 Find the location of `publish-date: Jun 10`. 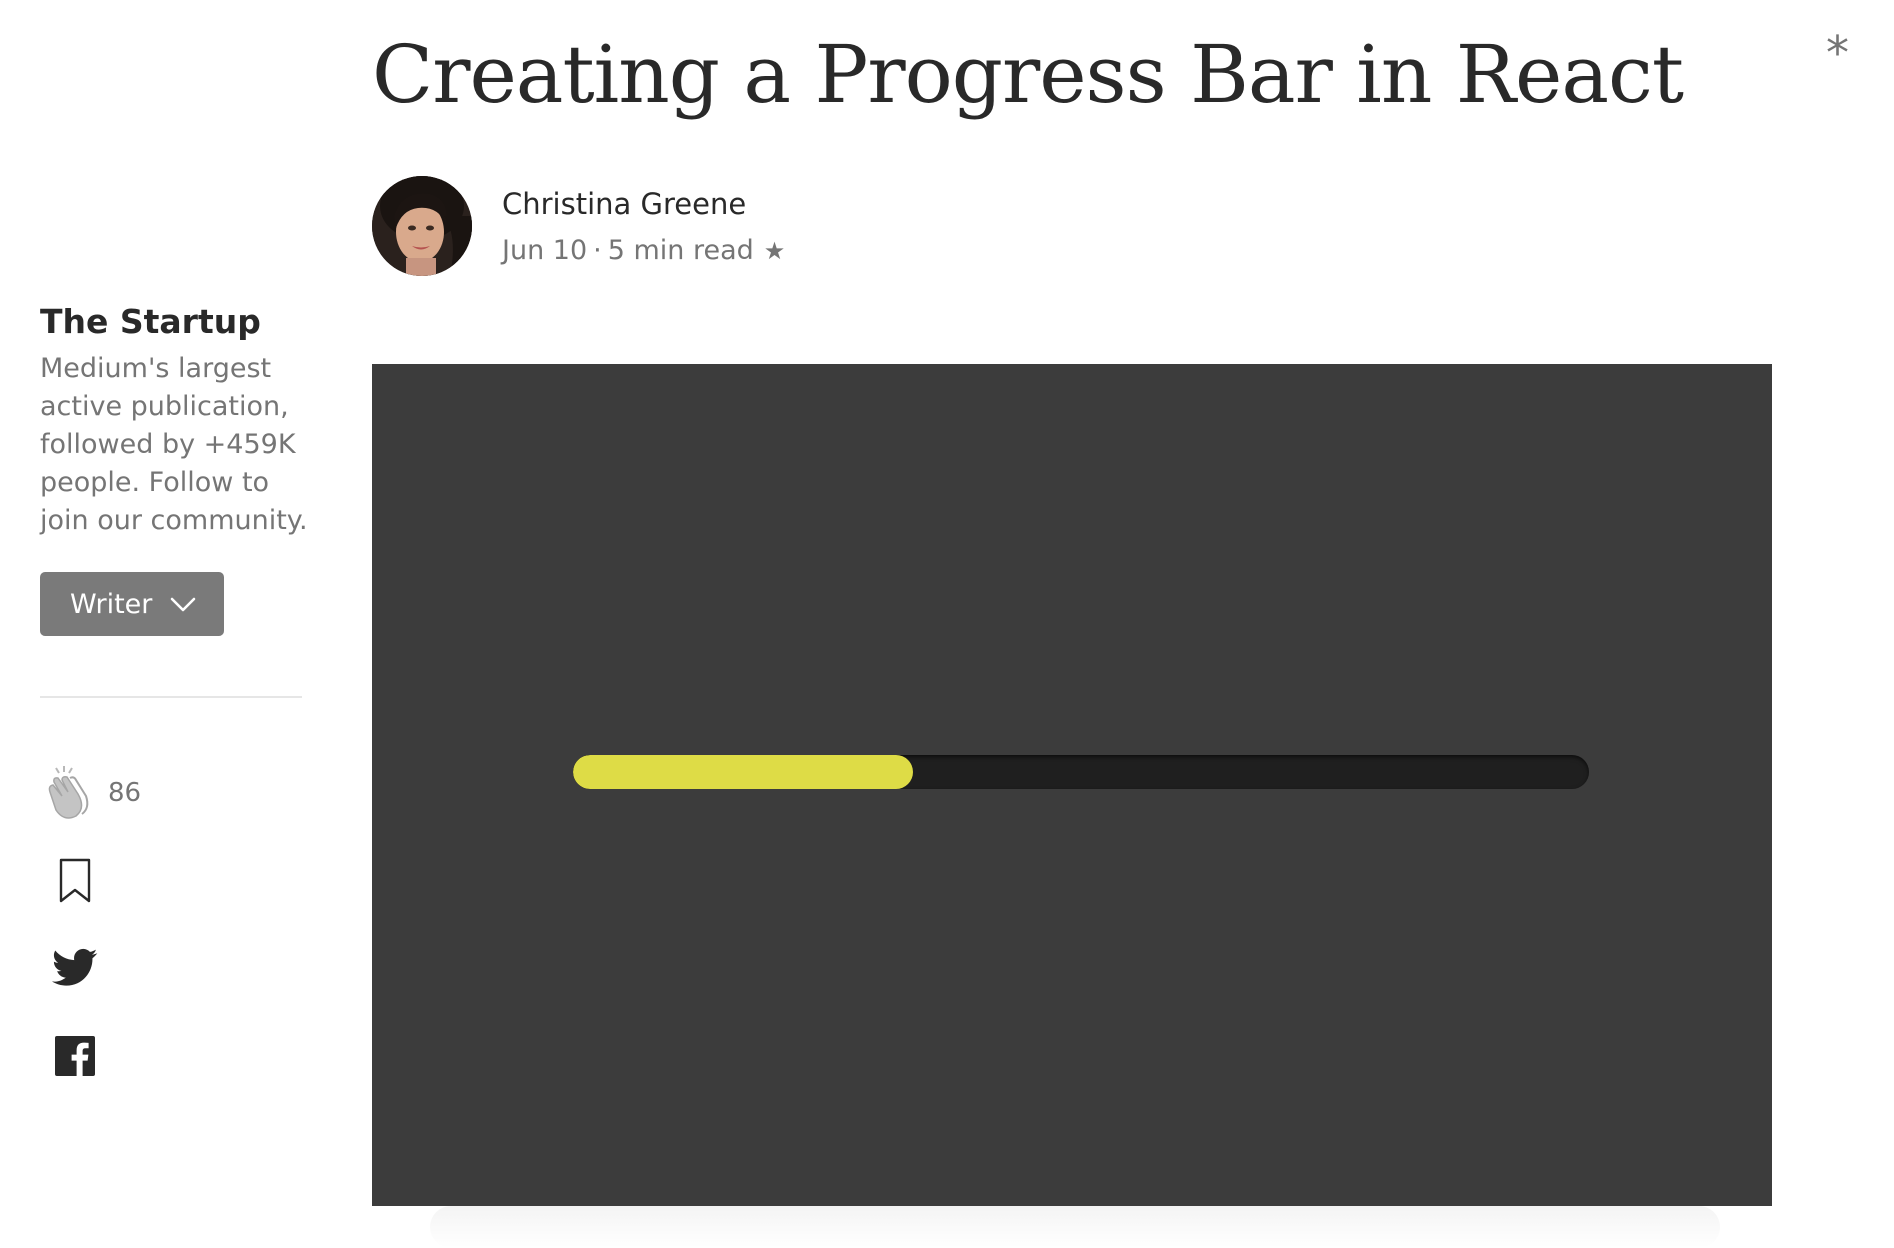

publish-date: Jun 10 is located at coordinates (545, 250).